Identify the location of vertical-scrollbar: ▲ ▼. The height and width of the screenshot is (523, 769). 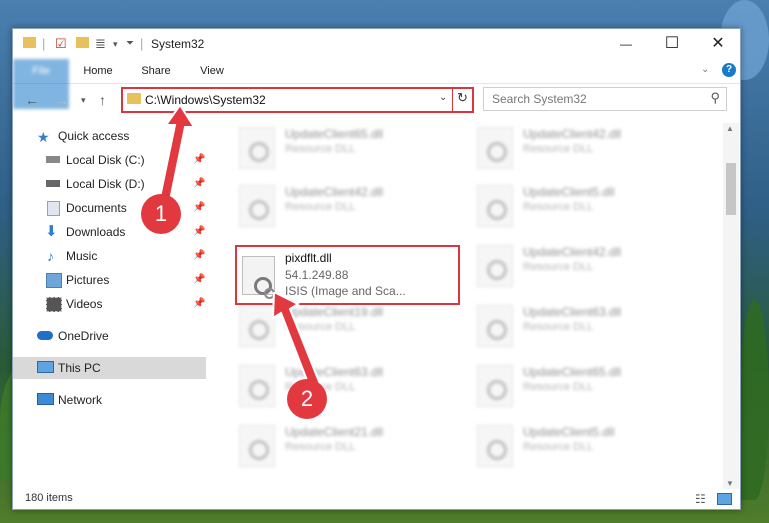
(731, 306).